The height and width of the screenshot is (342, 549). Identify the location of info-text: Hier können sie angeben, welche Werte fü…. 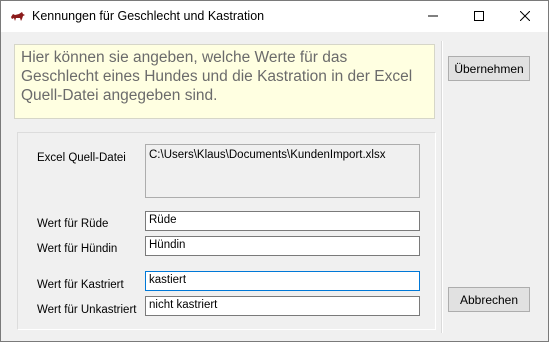
(217, 76).